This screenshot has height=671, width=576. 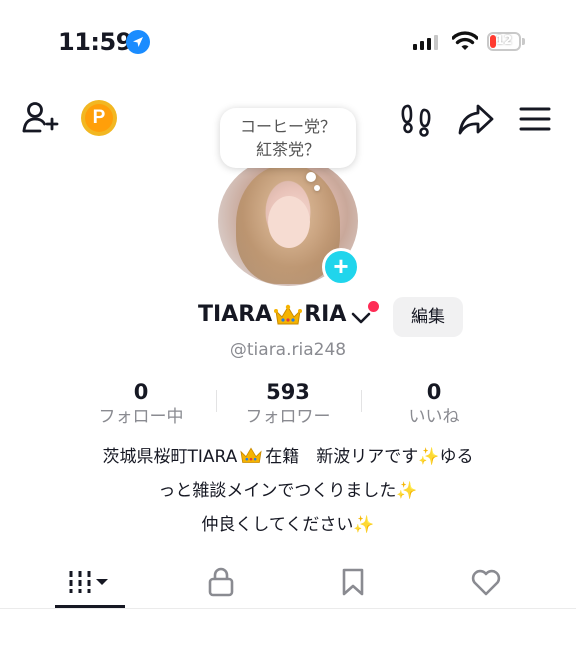 I want to click on profile-name-part2: RIA, so click(x=325, y=314).